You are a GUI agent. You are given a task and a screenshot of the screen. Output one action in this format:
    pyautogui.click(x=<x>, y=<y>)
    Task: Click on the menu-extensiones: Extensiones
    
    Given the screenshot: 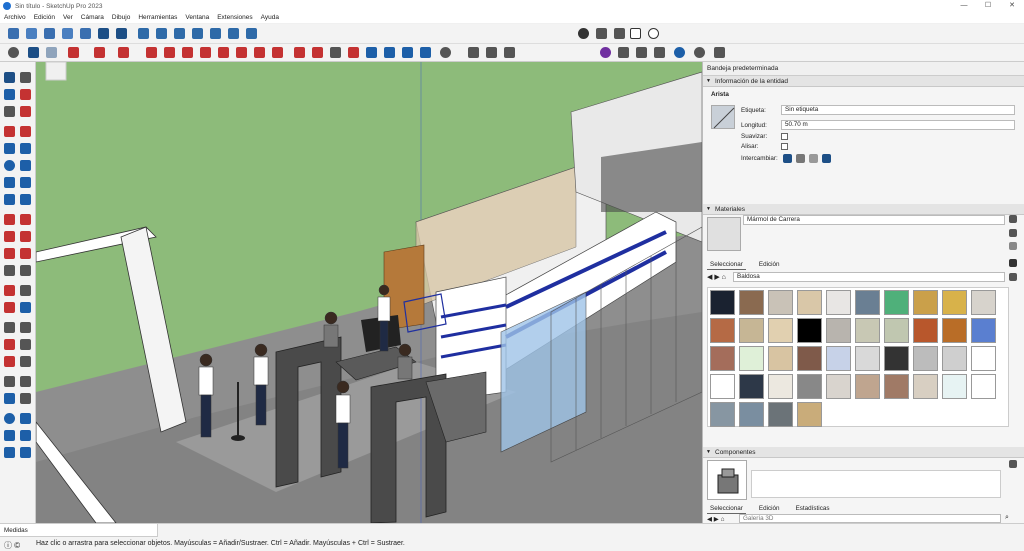 What is the action you would take?
    pyautogui.click(x=234, y=17)
    